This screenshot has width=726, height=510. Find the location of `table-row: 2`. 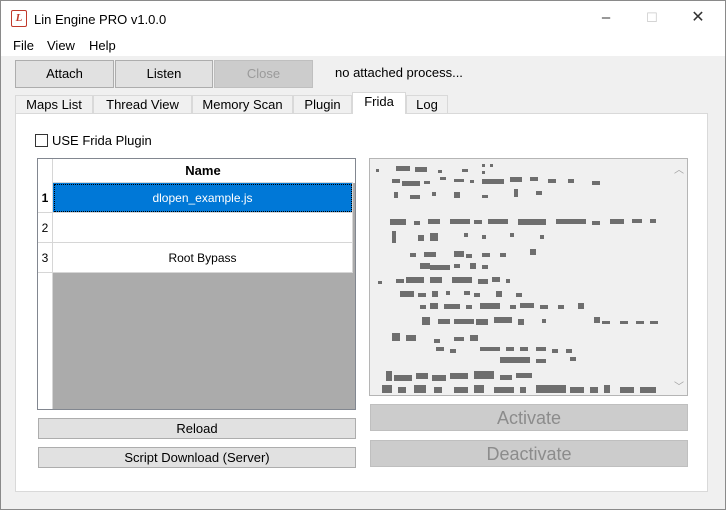

table-row: 2 is located at coordinates (196, 228).